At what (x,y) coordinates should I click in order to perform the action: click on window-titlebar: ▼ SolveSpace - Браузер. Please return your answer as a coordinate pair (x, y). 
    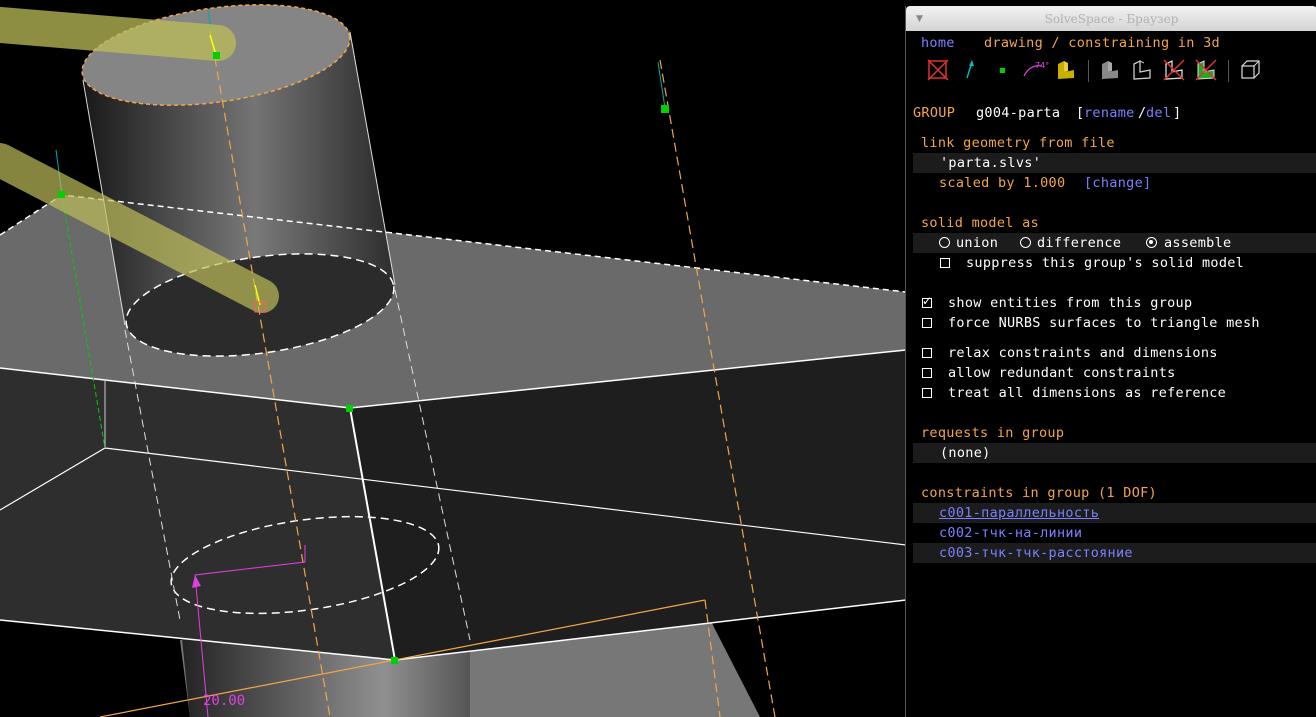
    Looking at the image, I should click on (1111, 18).